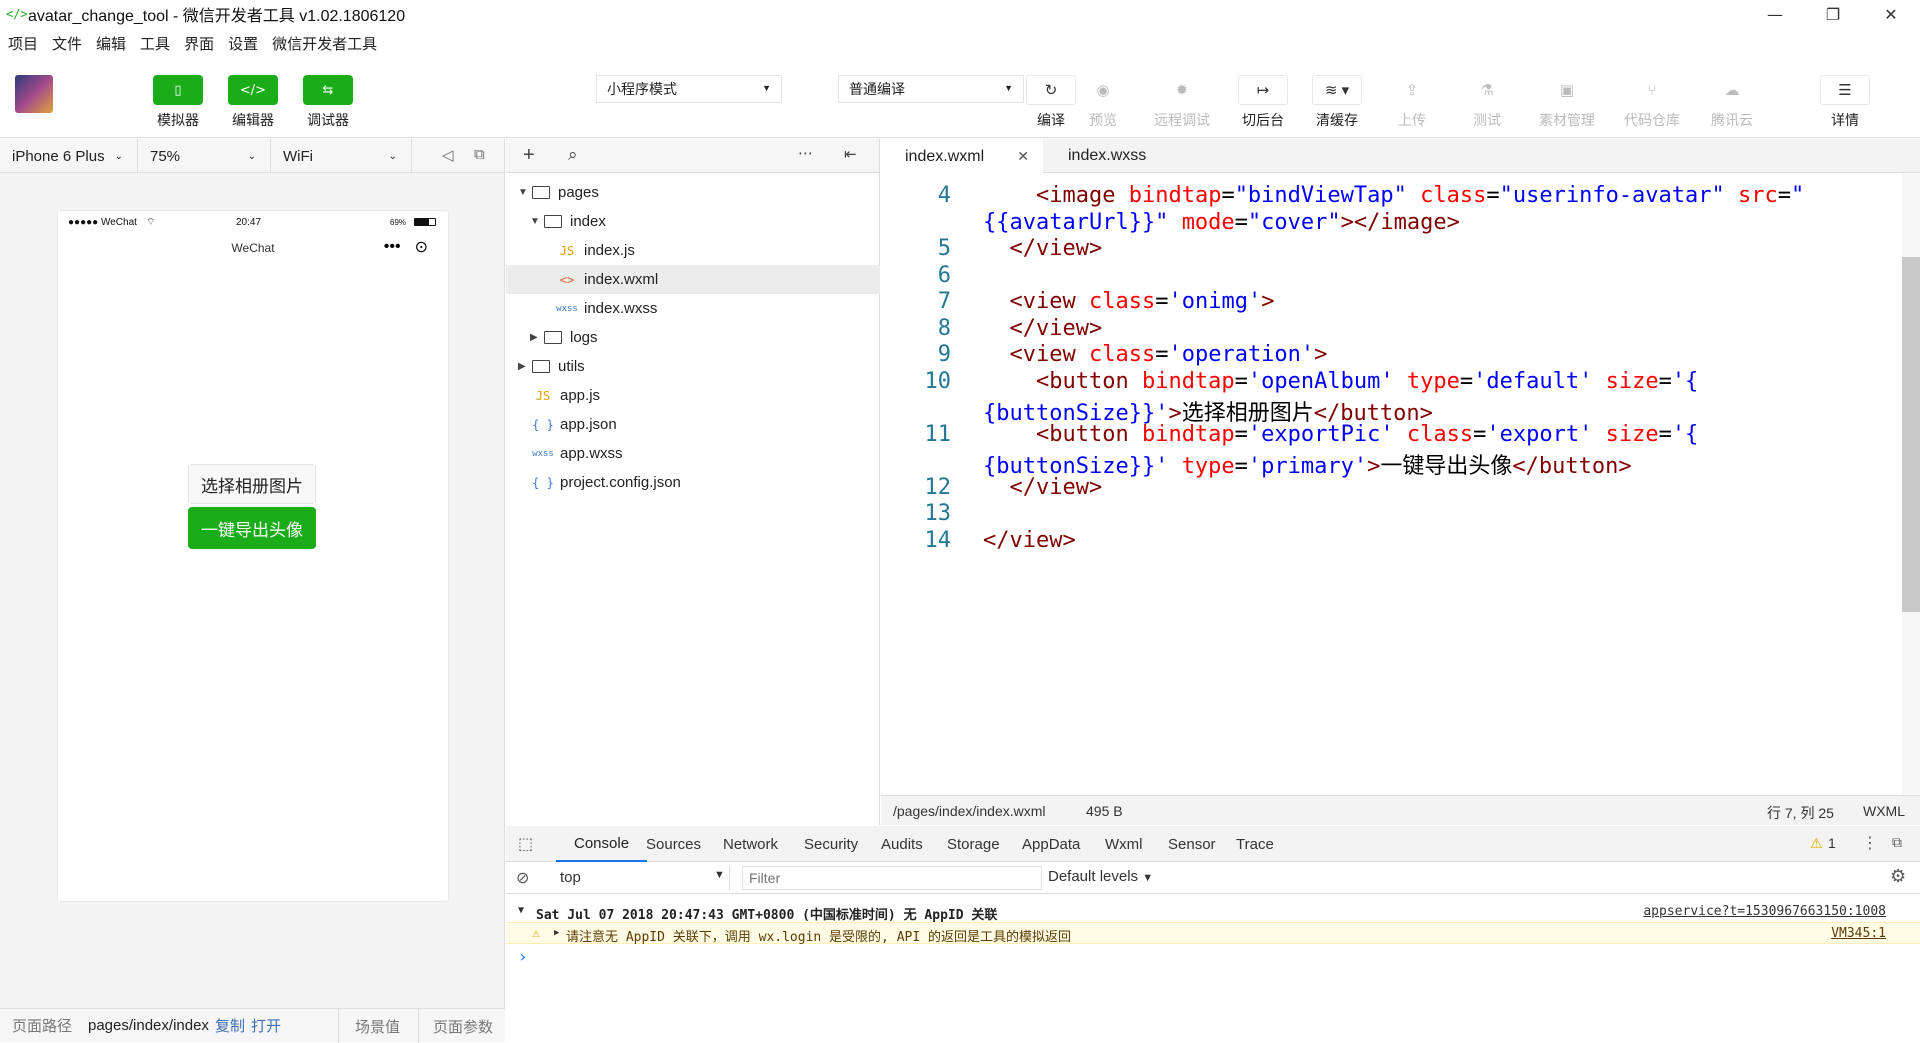 Image resolution: width=1920 pixels, height=1043 pixels. Describe the element at coordinates (1652, 90) in the screenshot. I see `code-repo-button: ⑂` at that location.